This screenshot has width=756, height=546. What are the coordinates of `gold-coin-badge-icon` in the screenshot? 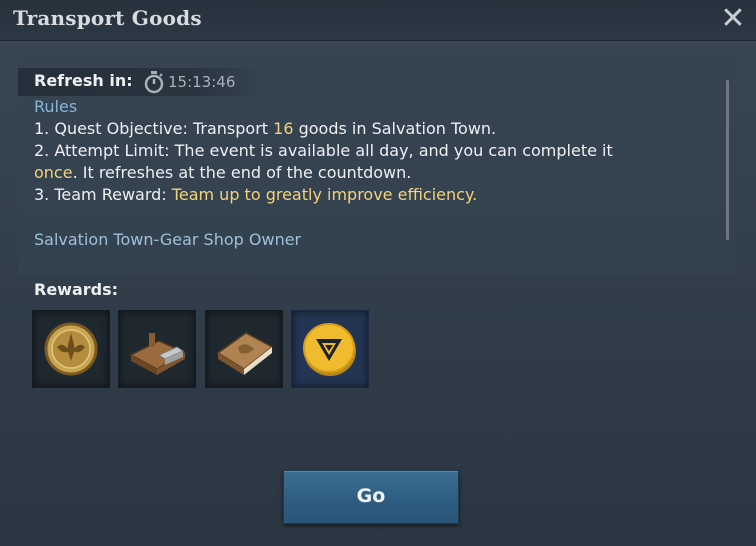 It's located at (71, 349).